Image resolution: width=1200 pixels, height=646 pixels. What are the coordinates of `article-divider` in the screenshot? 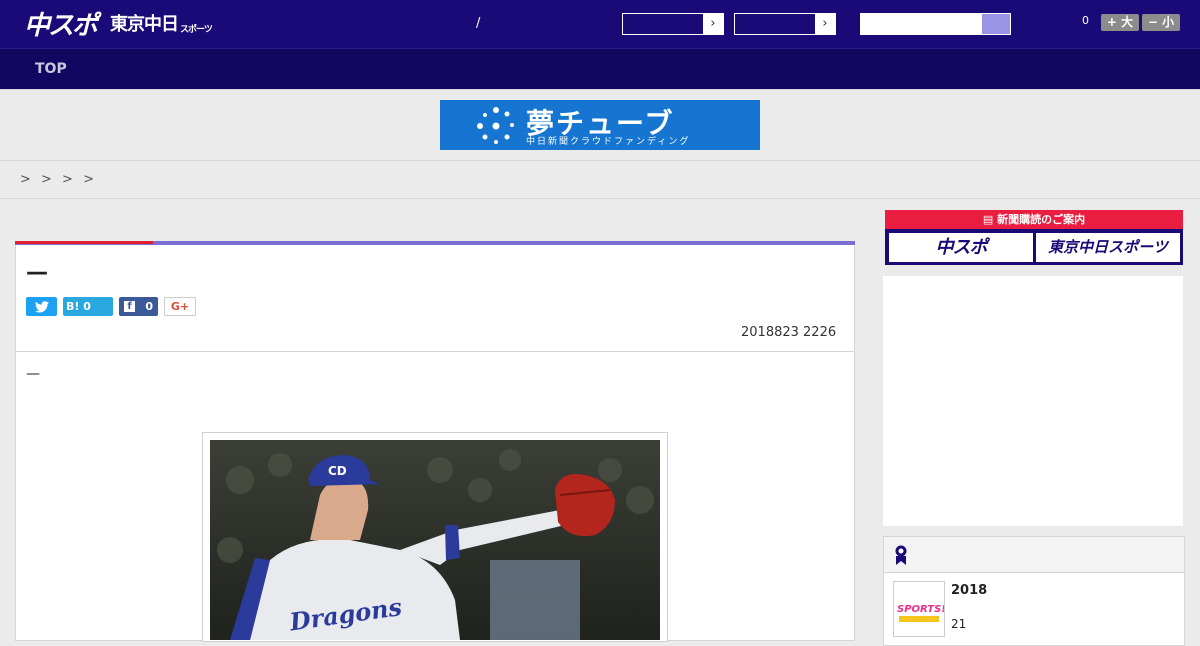 It's located at (435, 351).